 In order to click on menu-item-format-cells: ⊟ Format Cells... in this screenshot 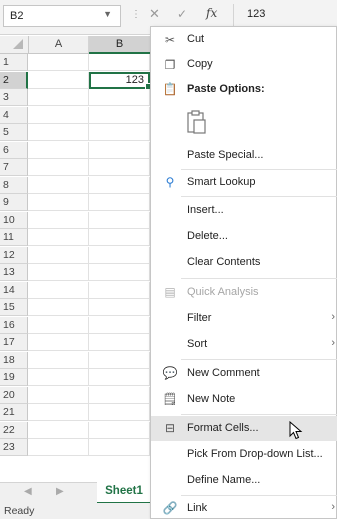, I will do `click(244, 428)`.